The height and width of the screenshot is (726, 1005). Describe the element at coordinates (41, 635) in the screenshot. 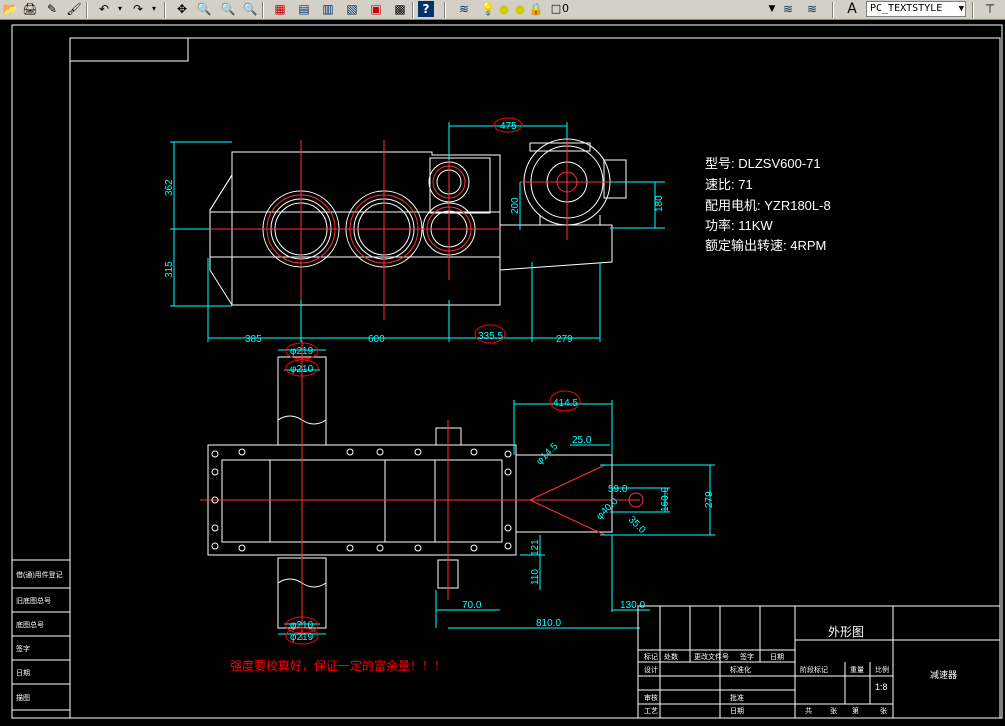

I see `left-side-block` at that location.